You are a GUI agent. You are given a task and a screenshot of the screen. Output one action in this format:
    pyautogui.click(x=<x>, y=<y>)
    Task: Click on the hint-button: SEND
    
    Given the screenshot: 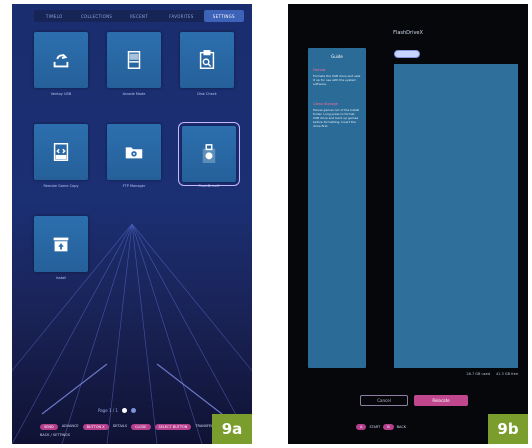 What is the action you would take?
    pyautogui.click(x=49, y=427)
    